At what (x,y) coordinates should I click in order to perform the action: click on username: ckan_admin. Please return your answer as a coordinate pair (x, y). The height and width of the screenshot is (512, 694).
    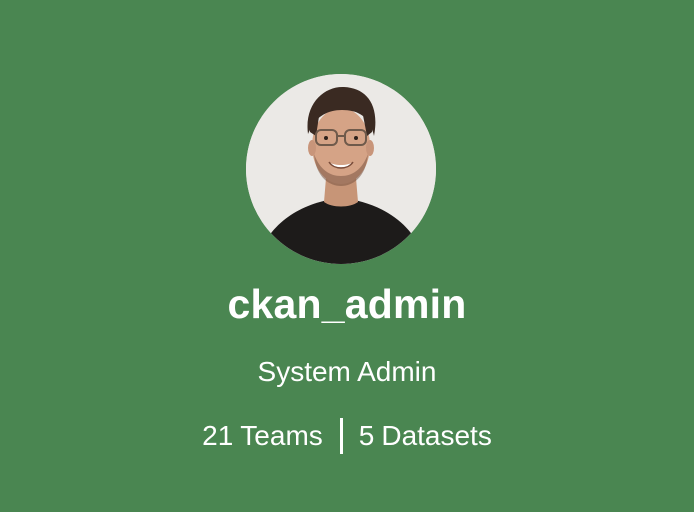
    Looking at the image, I should click on (347, 304).